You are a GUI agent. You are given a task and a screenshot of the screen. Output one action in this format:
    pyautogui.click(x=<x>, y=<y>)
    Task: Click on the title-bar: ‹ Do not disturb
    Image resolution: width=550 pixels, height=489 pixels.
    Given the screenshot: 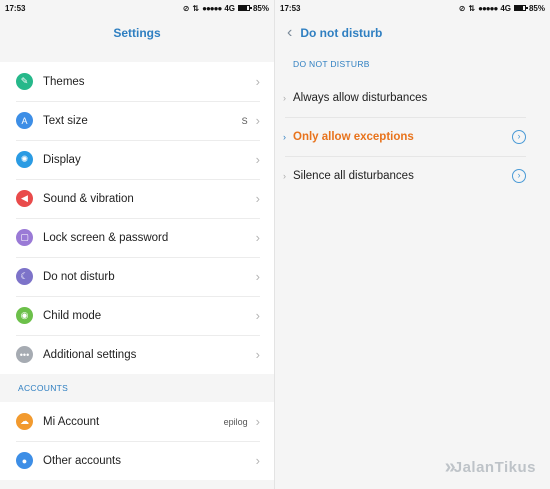 What is the action you would take?
    pyautogui.click(x=412, y=33)
    